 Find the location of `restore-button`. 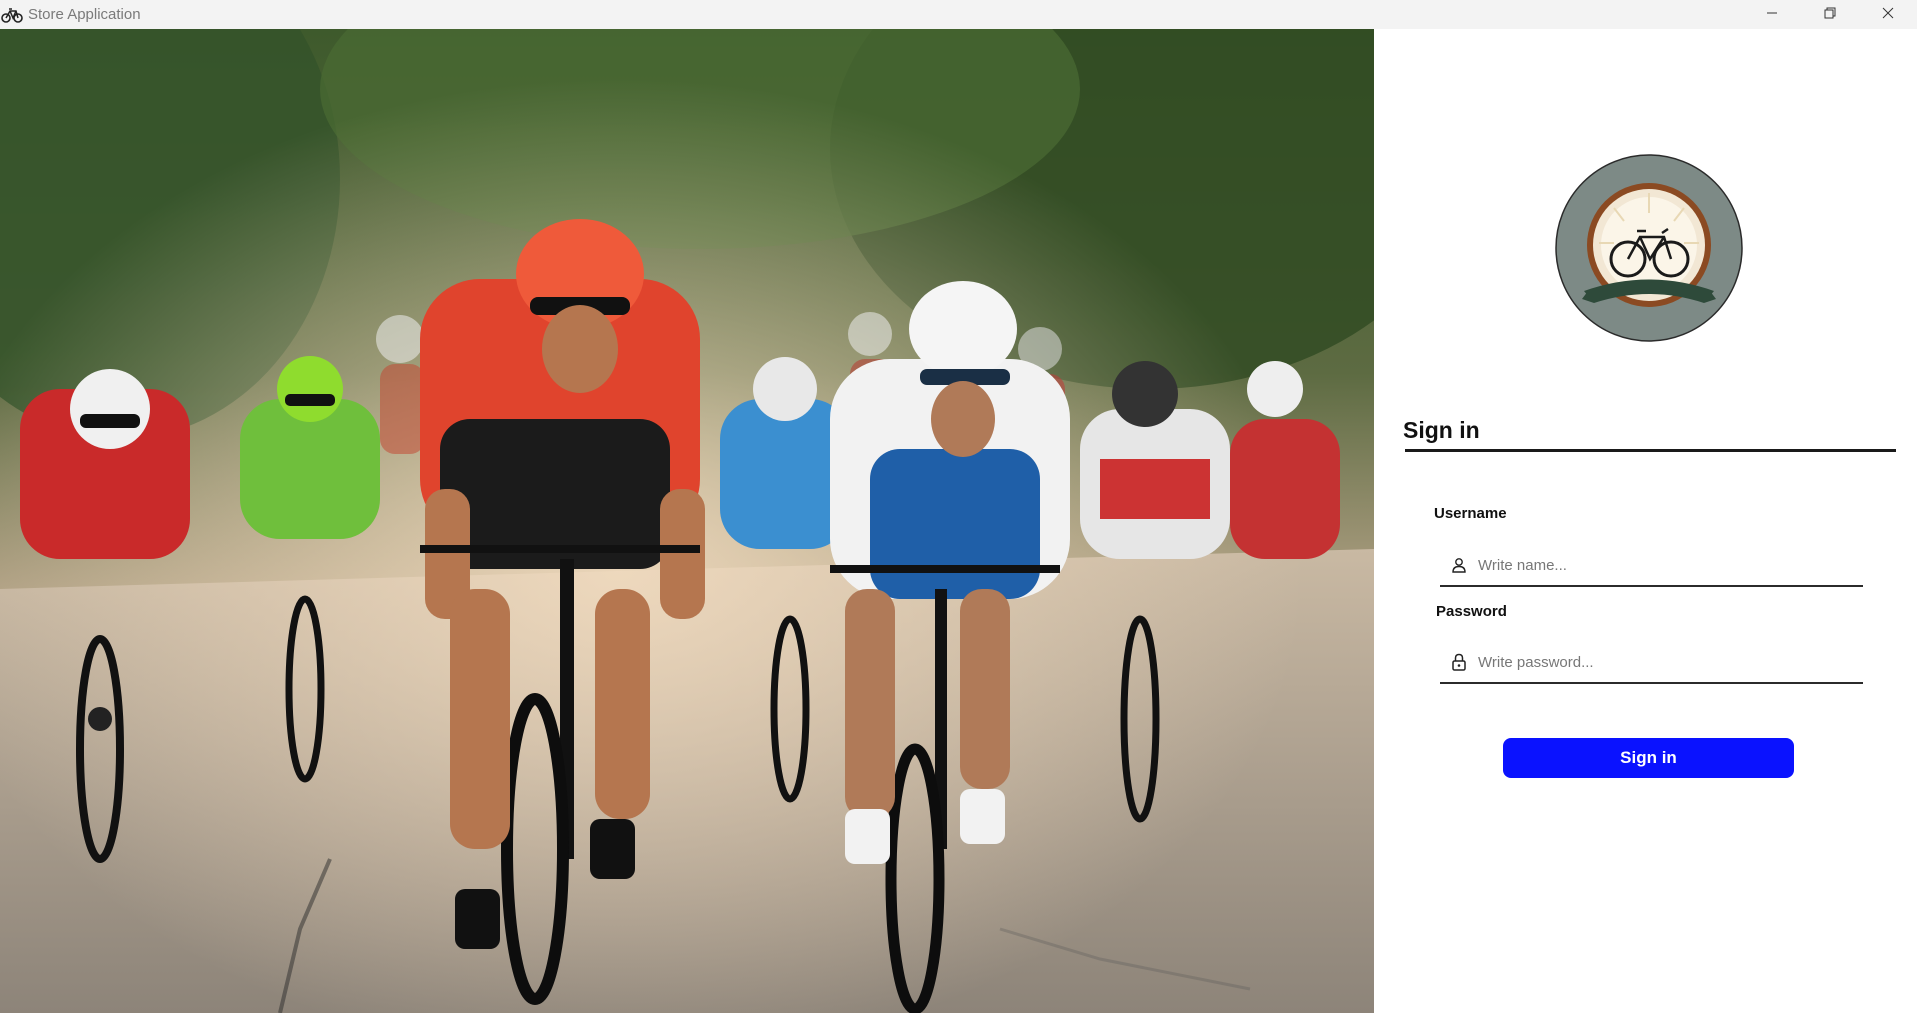

restore-button is located at coordinates (1830, 14).